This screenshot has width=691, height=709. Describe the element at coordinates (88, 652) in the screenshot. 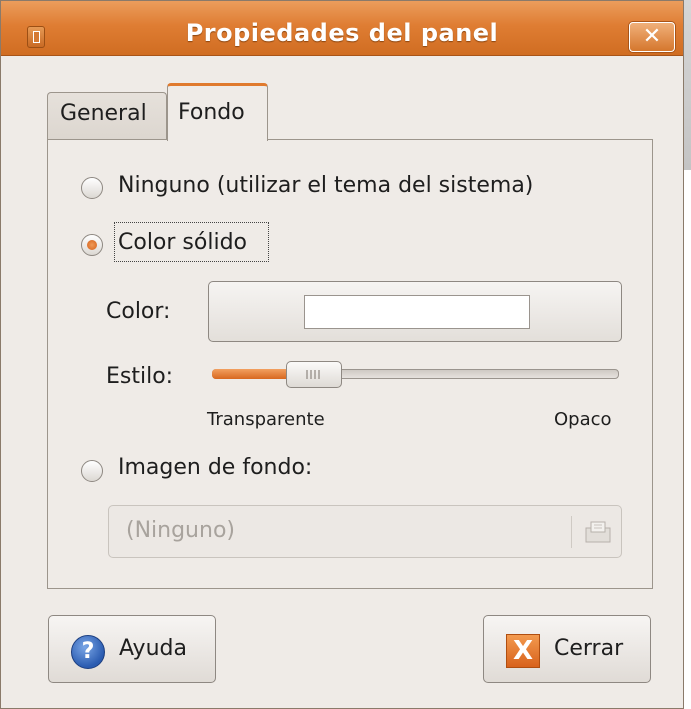

I see `help-icon: ?` at that location.